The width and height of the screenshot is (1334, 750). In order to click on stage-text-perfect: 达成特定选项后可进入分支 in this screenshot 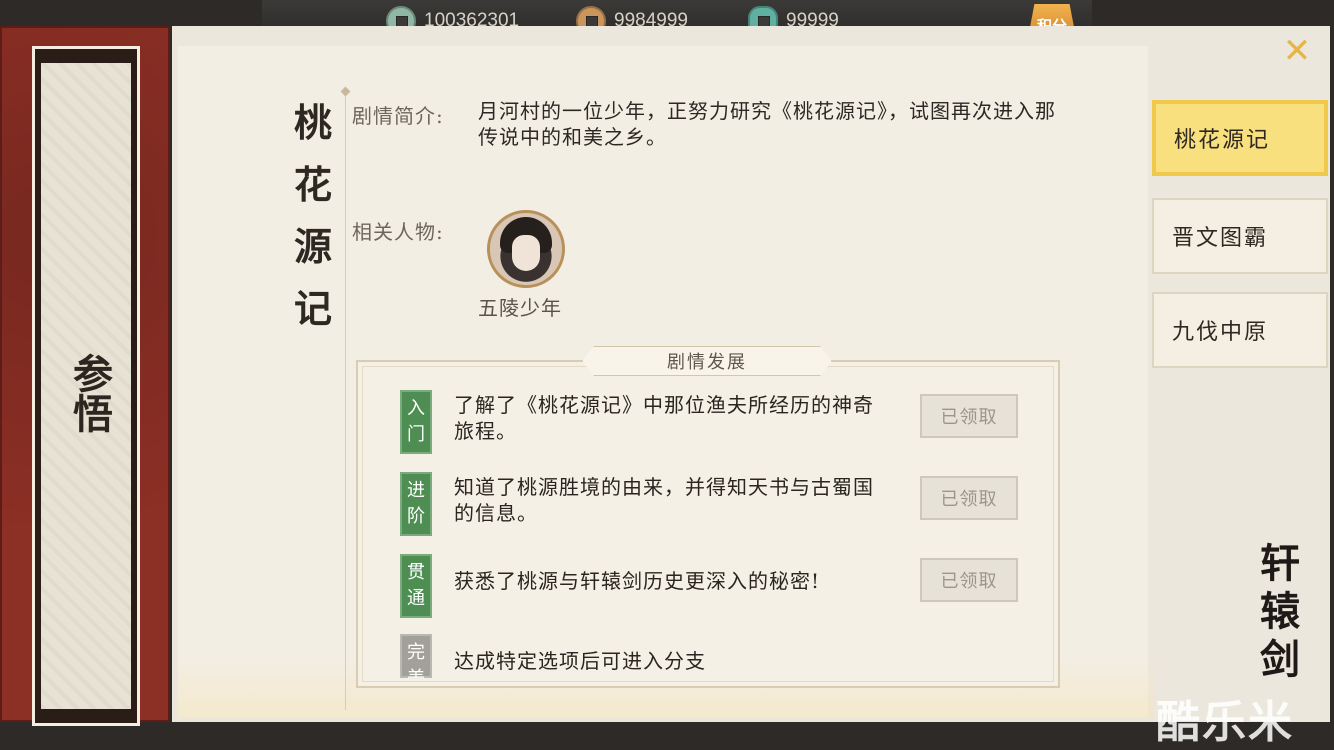, I will do `click(580, 661)`.